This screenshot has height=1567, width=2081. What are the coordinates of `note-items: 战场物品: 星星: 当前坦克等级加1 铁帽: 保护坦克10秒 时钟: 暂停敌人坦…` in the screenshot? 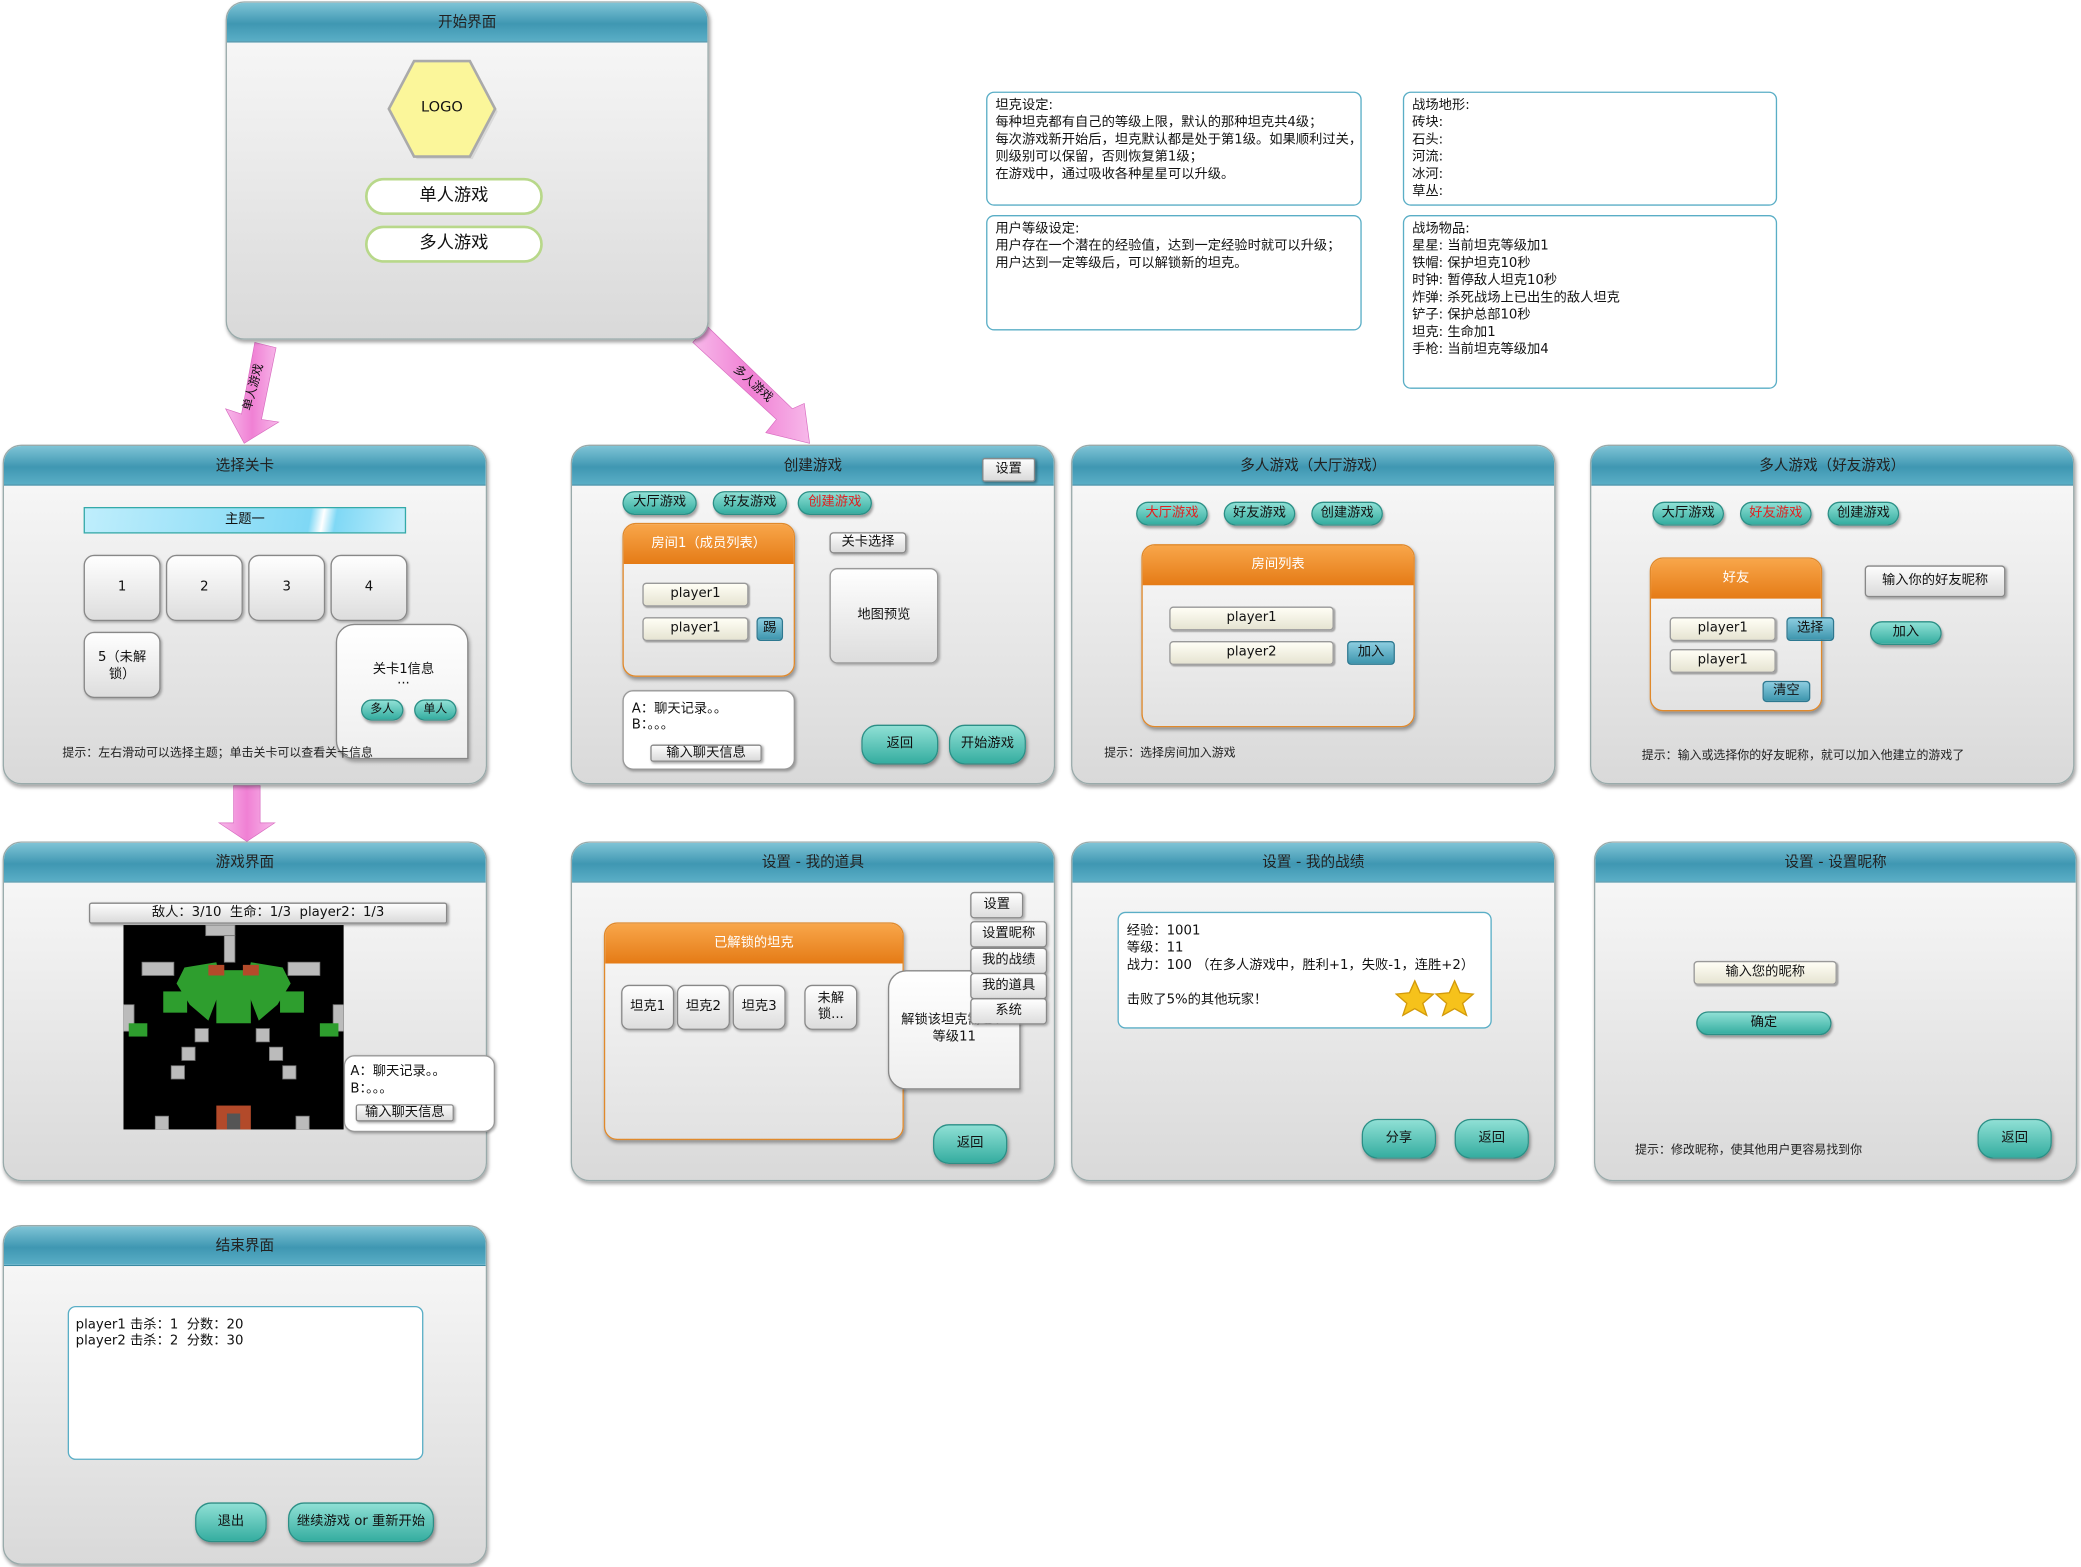 It's located at (1590, 302).